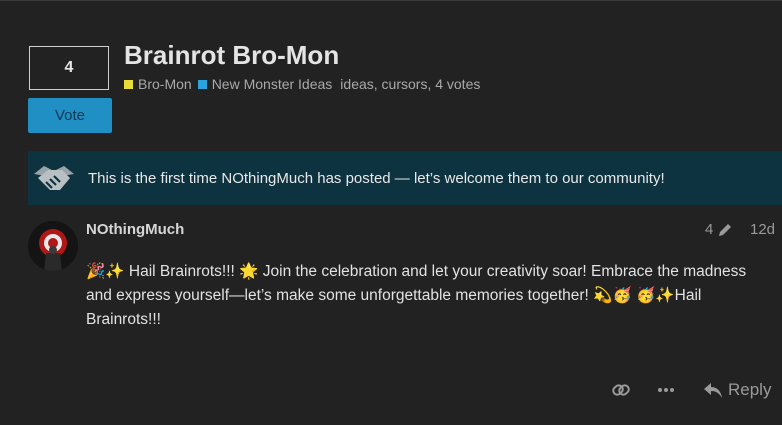 The height and width of the screenshot is (425, 782). What do you see at coordinates (70, 115) in the screenshot?
I see `vote-button: Vote` at bounding box center [70, 115].